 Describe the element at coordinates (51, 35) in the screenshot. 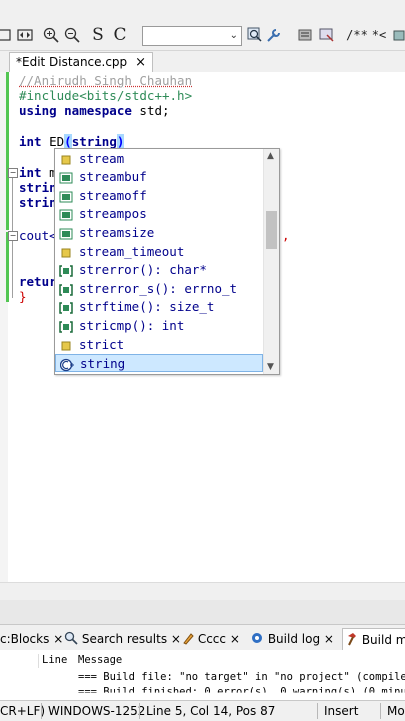

I see `zoom-in-icon` at that location.